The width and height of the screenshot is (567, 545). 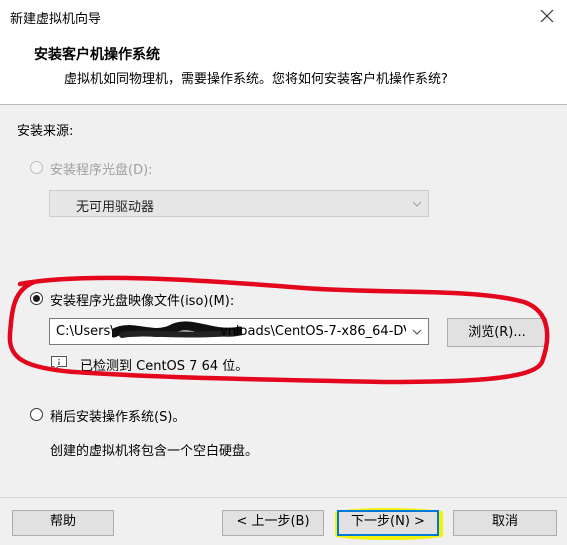 I want to click on next-button: 下一步(N) >, so click(x=388, y=523).